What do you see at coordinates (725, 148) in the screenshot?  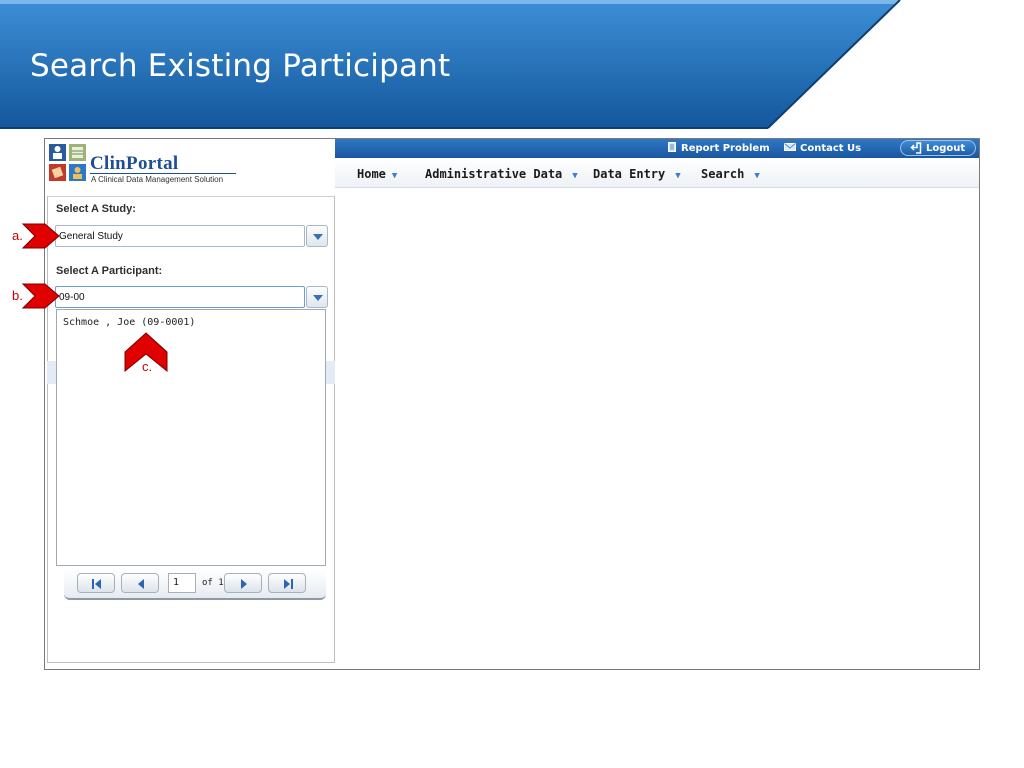 I see `report-problem-label: Report Problem` at bounding box center [725, 148].